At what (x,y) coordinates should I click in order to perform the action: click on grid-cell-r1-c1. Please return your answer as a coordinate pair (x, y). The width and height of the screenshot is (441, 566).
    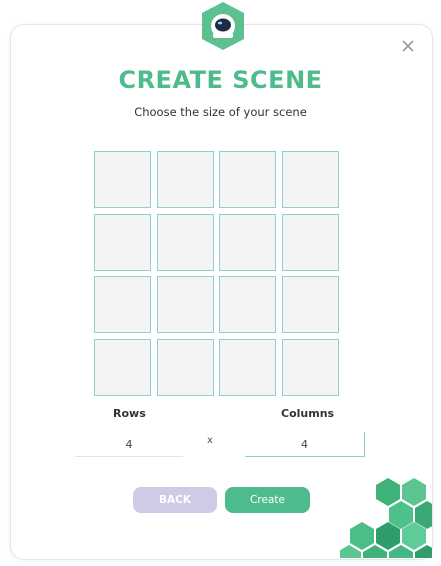
    Looking at the image, I should click on (122, 179).